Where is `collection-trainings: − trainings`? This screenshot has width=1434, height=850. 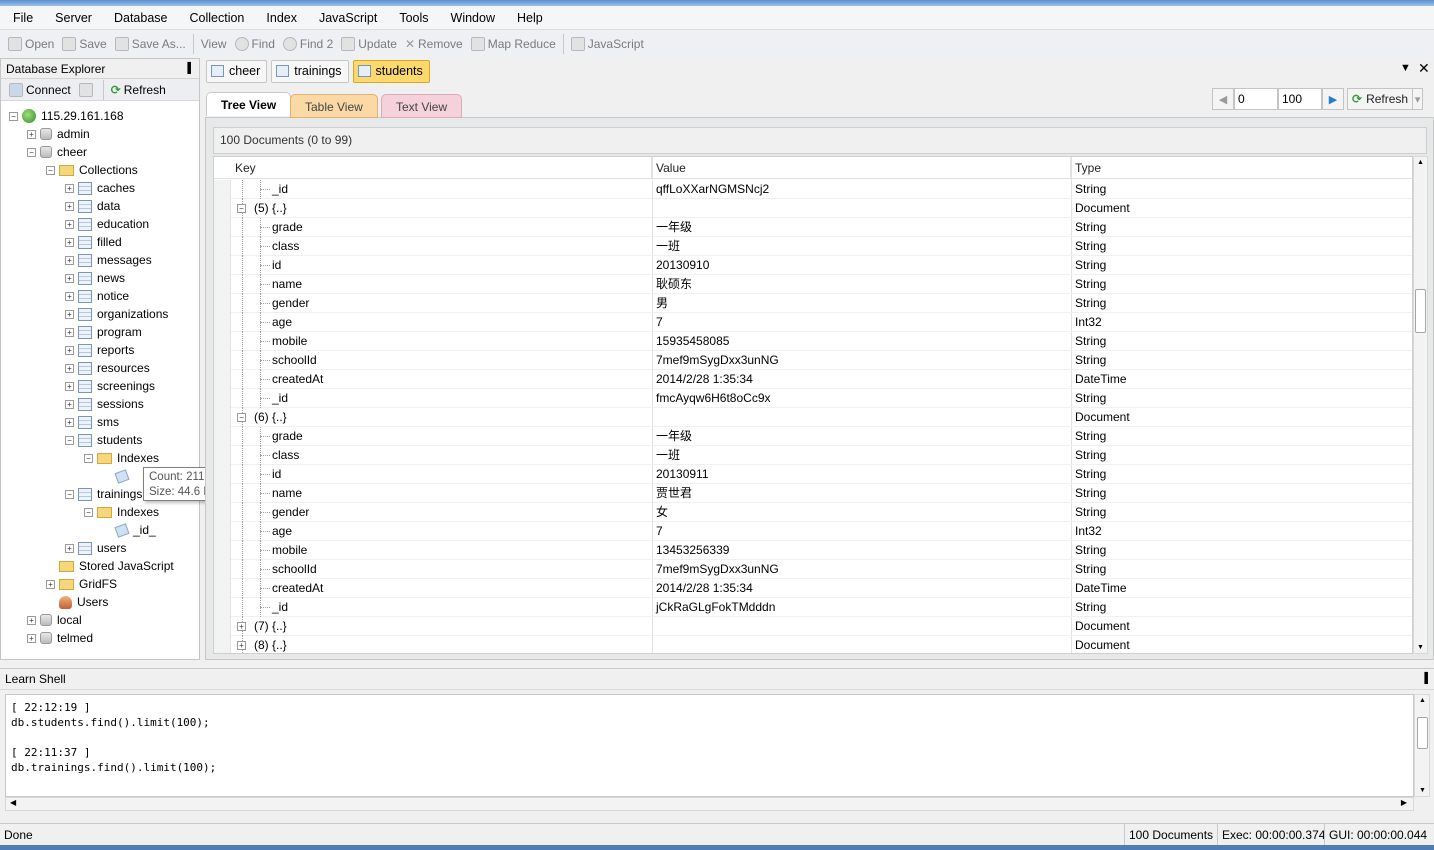 collection-trainings: − trainings is located at coordinates (103, 494).